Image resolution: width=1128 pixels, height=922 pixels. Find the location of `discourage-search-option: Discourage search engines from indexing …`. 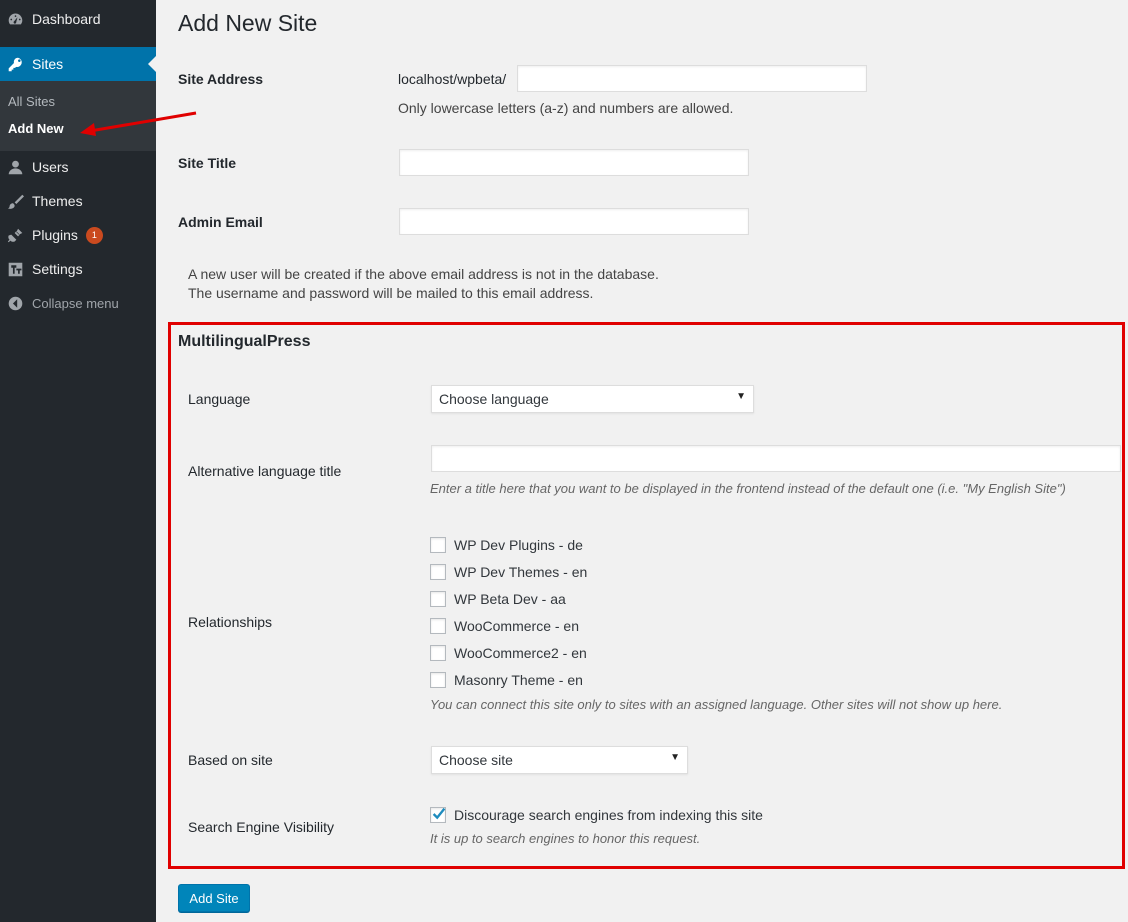

discourage-search-option: Discourage search engines from indexing … is located at coordinates (596, 815).